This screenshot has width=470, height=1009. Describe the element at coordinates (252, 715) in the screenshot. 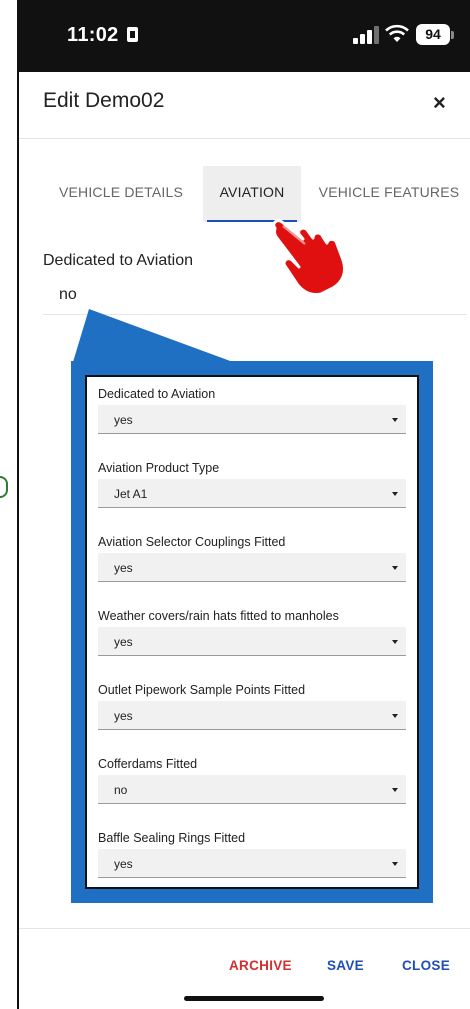

I see `sample-points-select: yes` at that location.